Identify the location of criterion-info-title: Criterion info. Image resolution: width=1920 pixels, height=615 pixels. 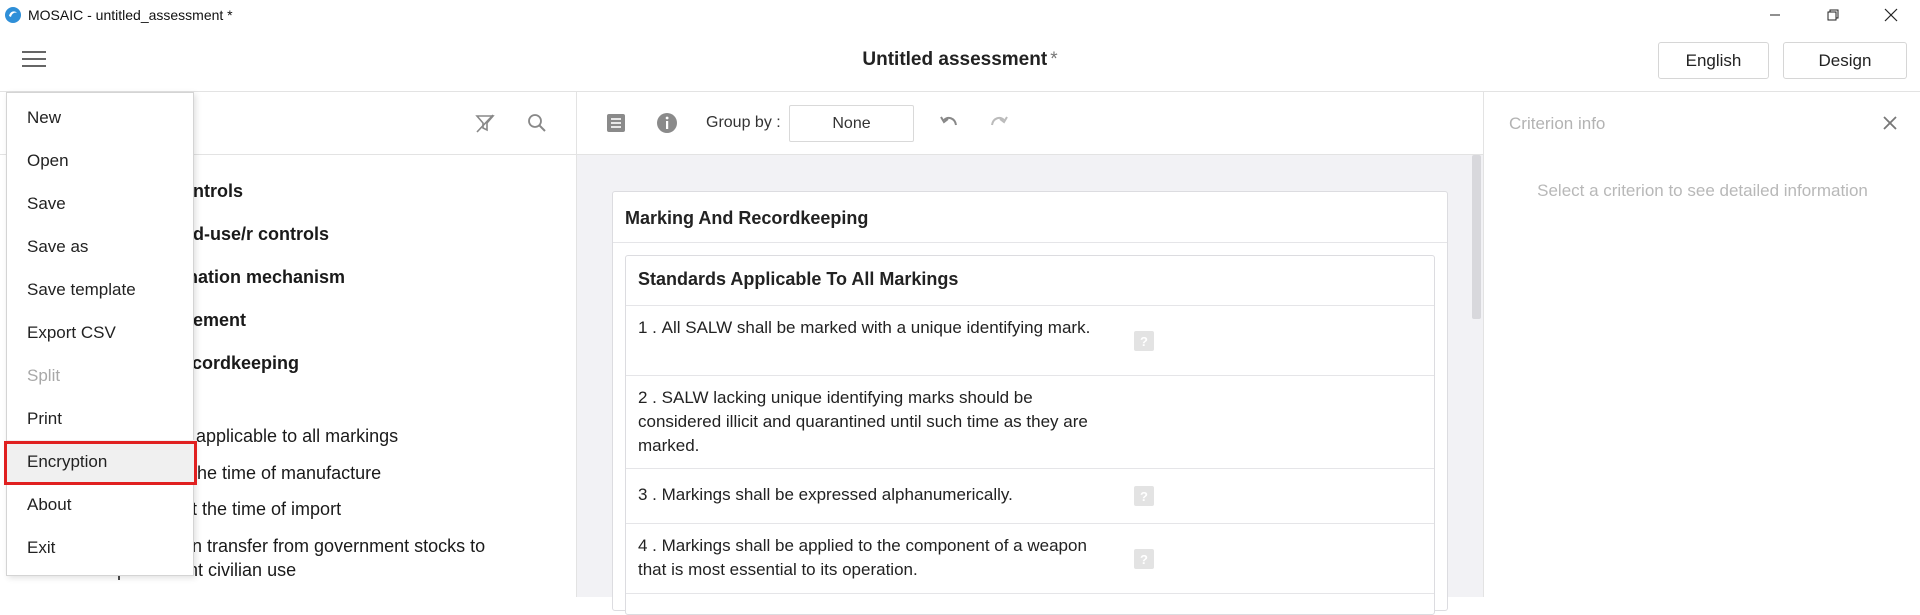
(1557, 123).